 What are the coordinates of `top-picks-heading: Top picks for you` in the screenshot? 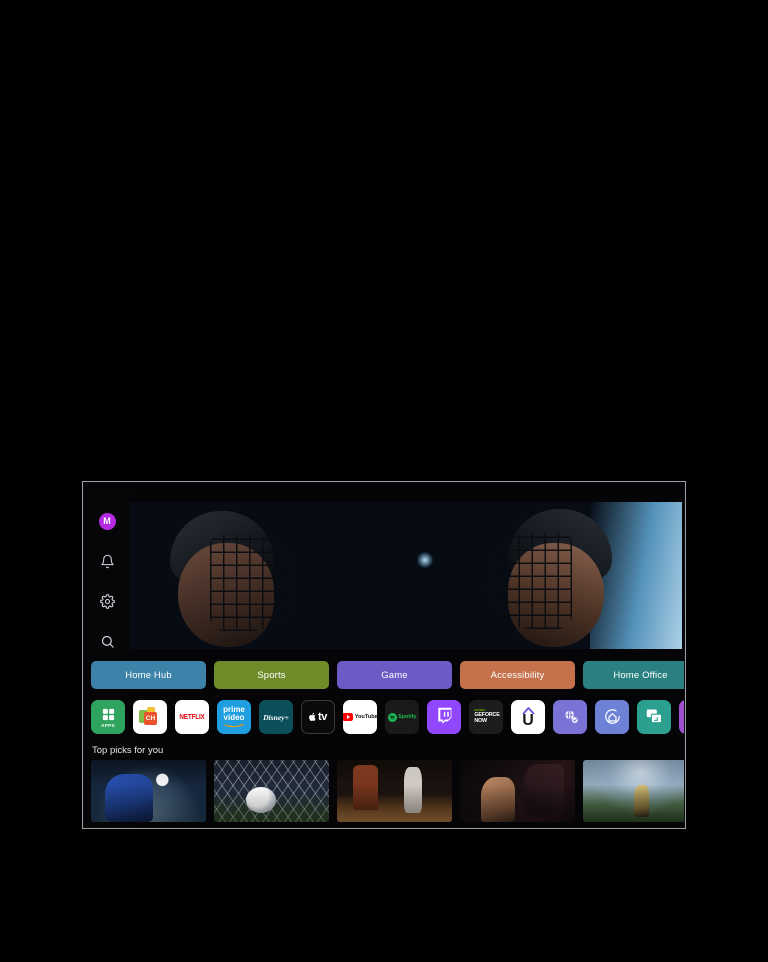 It's located at (128, 750).